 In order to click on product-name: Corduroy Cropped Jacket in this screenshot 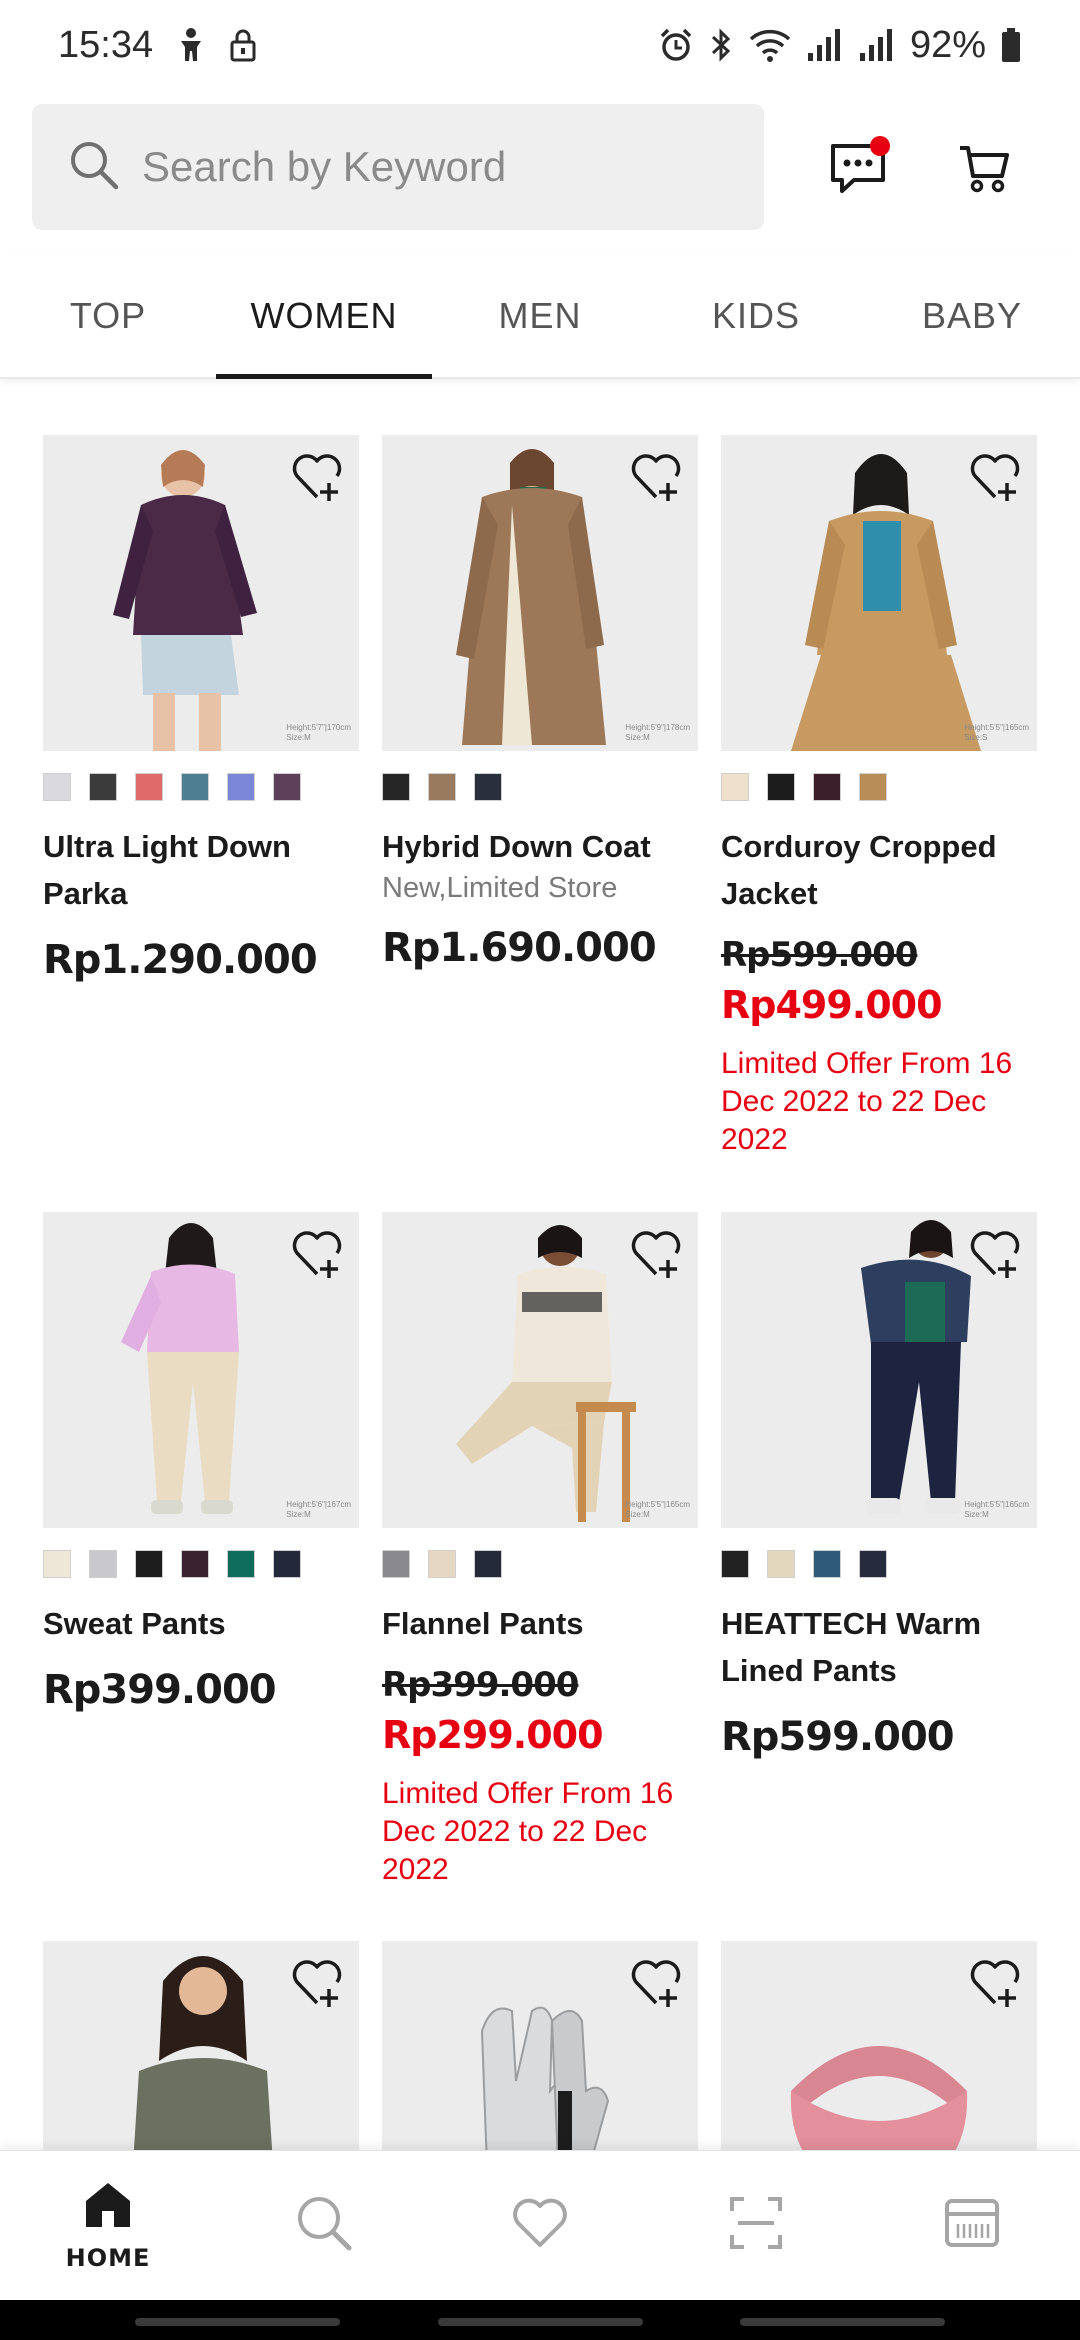, I will do `click(879, 870)`.